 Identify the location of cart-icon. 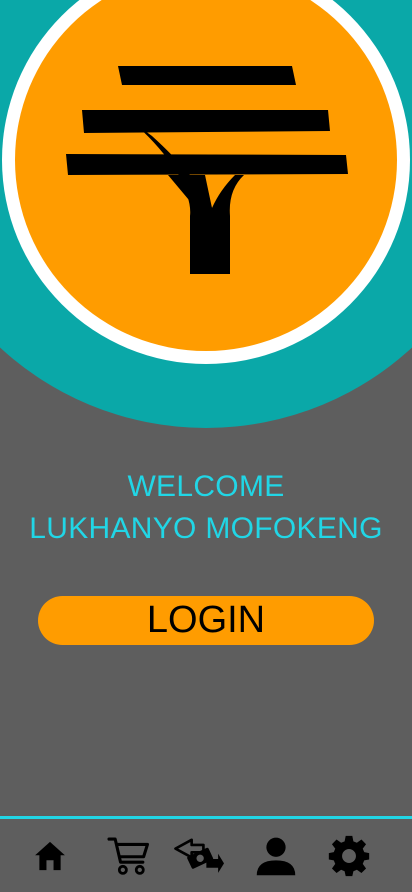
(128, 856).